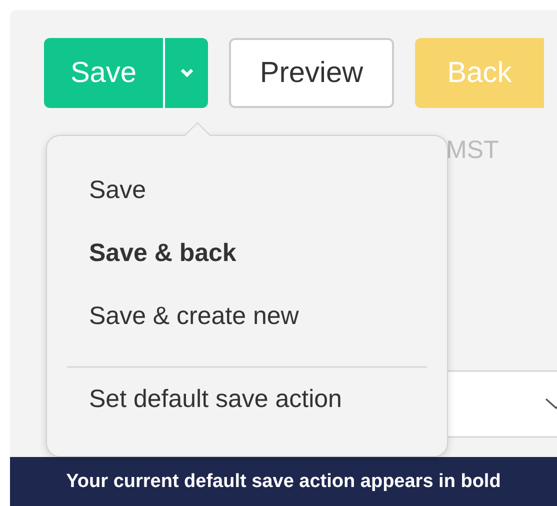 The width and height of the screenshot is (557, 506). I want to click on save-options-button, so click(186, 73).